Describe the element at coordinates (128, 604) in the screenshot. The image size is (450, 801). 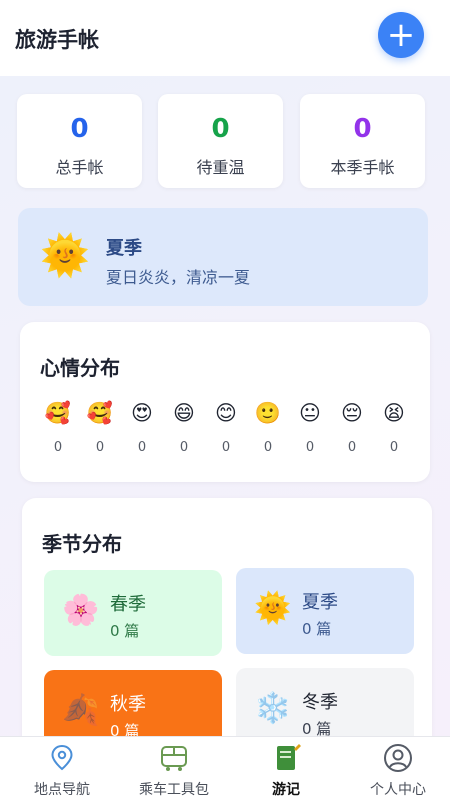
I see `tile-name: 春季` at that location.